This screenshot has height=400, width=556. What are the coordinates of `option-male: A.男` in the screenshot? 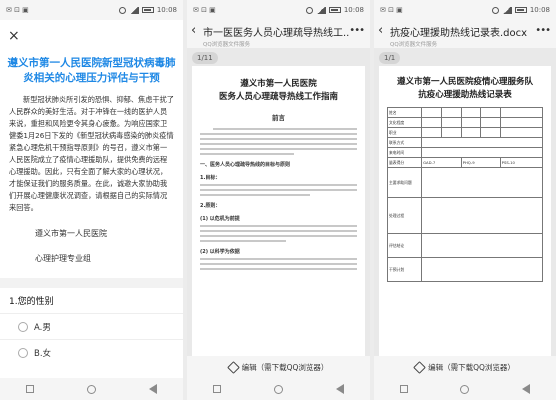 It's located at (91, 326).